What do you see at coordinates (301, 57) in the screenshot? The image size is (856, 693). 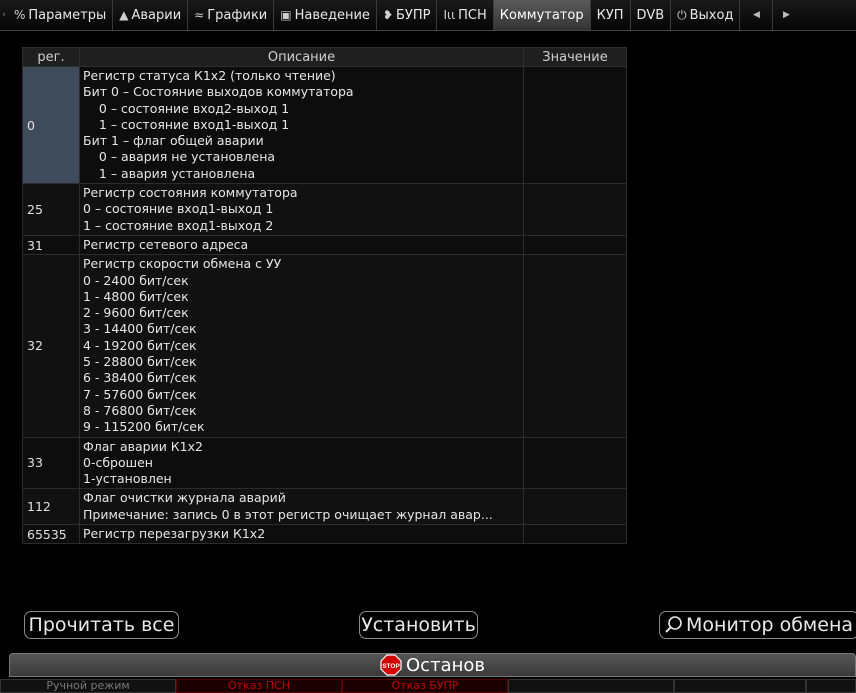 I see `column-header-description: Описание` at bounding box center [301, 57].